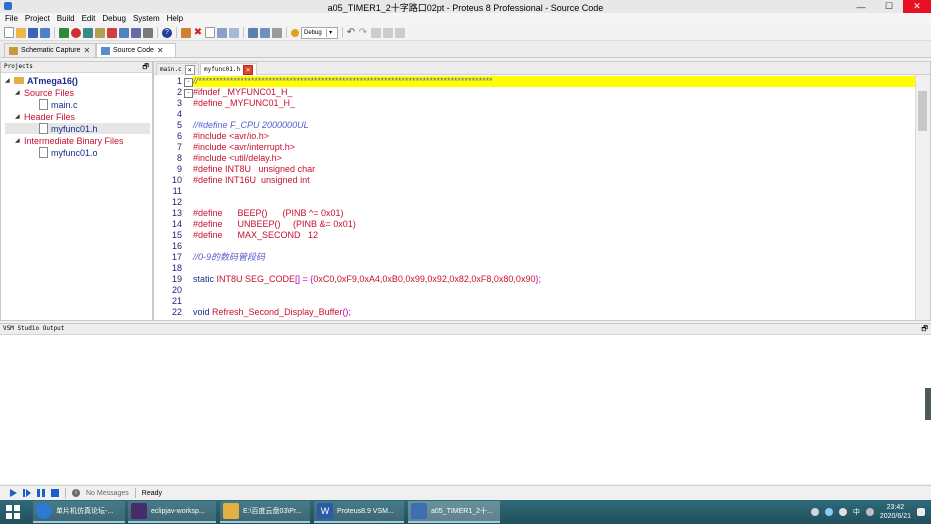 This screenshot has width=931, height=524. What do you see at coordinates (222, 32) in the screenshot?
I see `copy-icon` at bounding box center [222, 32].